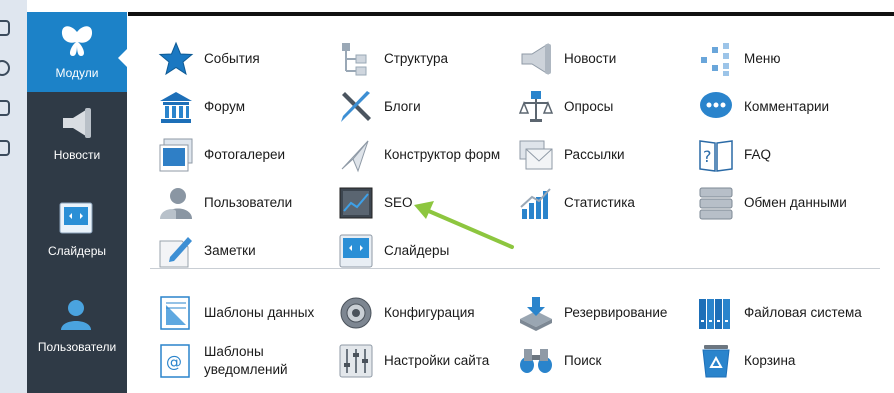 This screenshot has height=393, width=894. I want to click on sidebar-item-sliders: Слайдеры, so click(77, 228).